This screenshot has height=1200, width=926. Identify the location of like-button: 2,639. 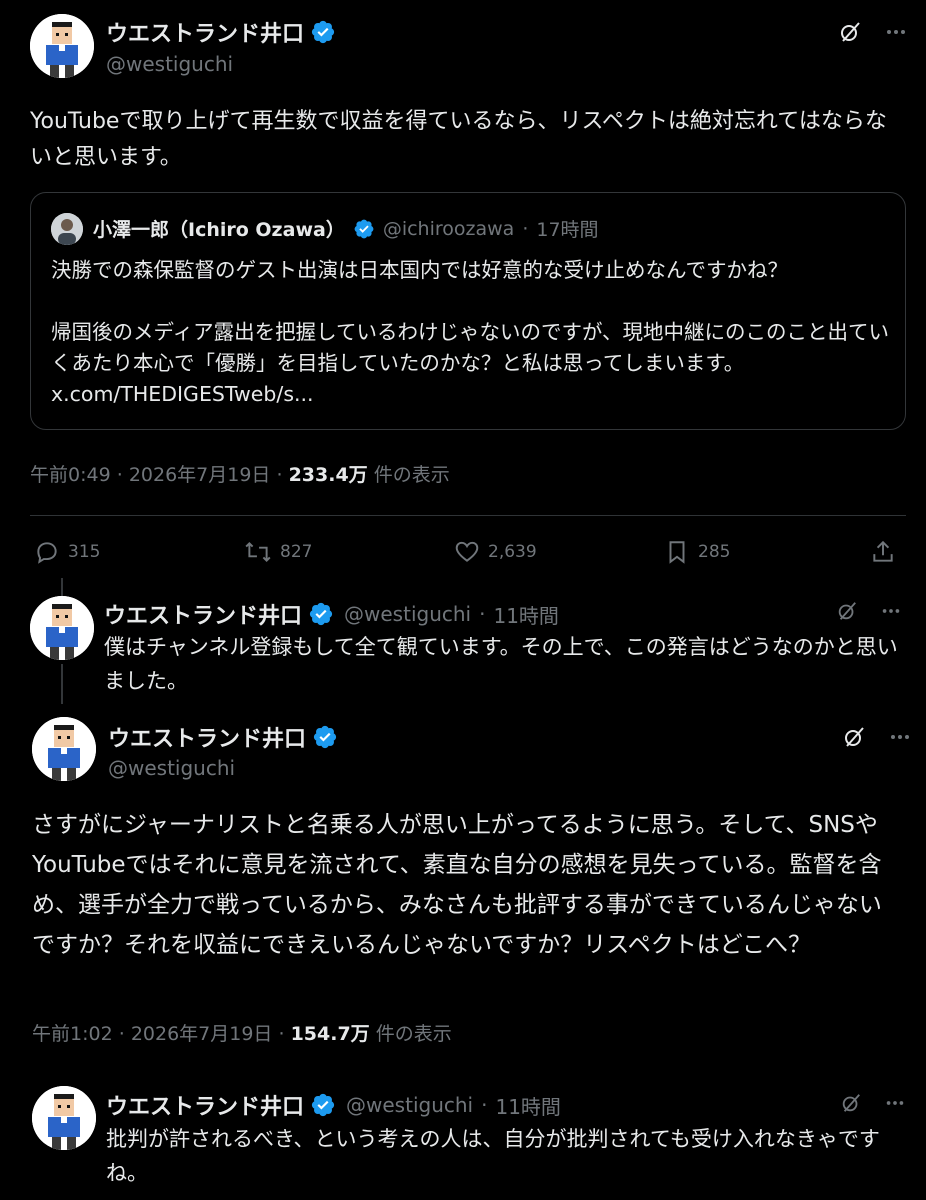
(495, 552).